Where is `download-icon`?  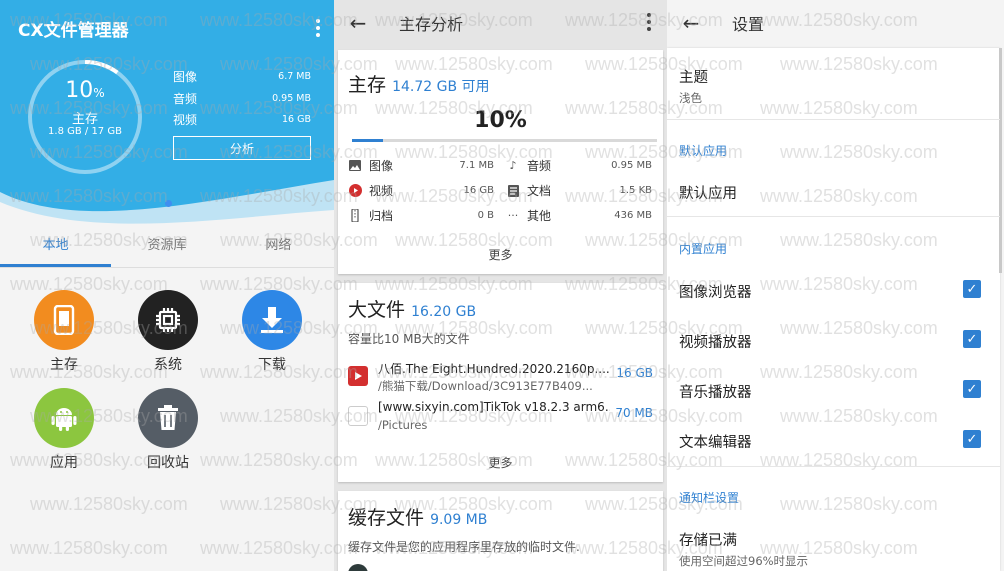
download-icon is located at coordinates (272, 320).